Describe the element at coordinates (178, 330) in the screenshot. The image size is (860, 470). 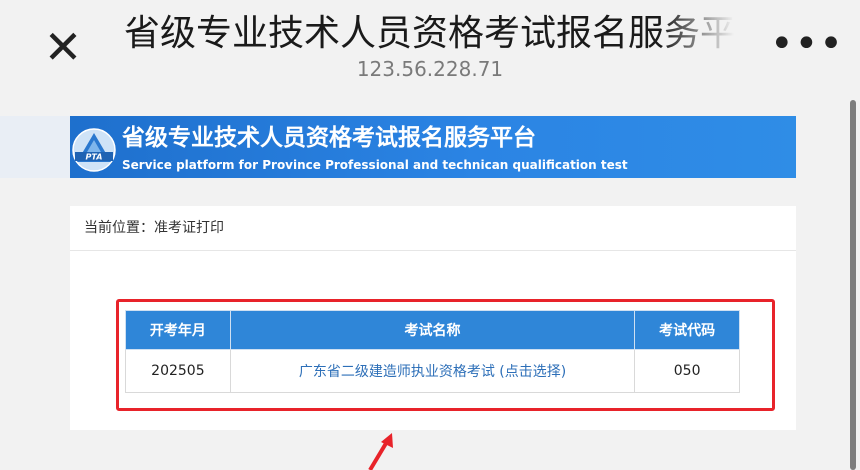
I see `header-exam-month: 开考年月` at that location.